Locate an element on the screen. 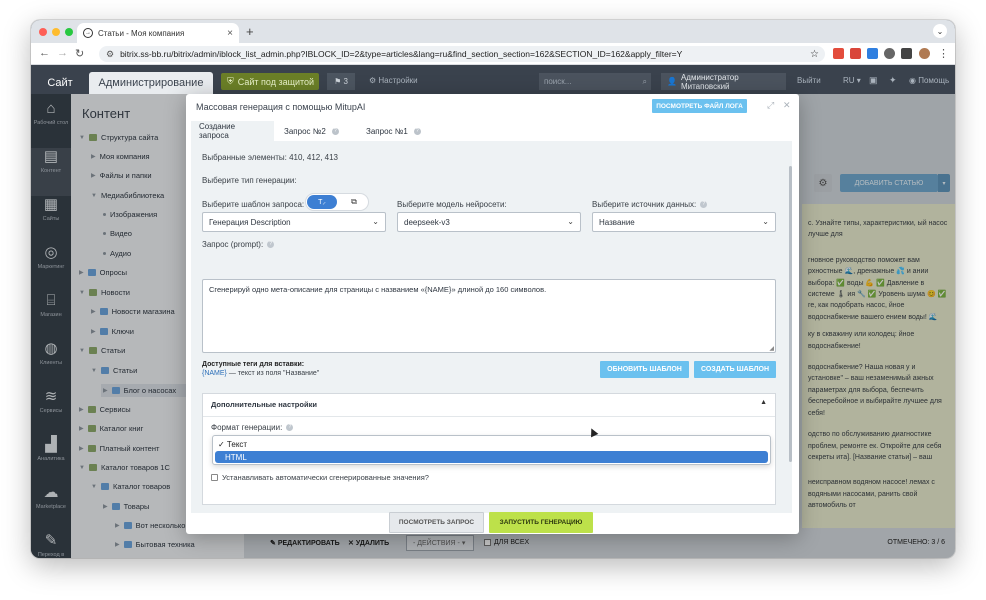 The image size is (986, 600). extension-blue-icon is located at coordinates (872, 53).